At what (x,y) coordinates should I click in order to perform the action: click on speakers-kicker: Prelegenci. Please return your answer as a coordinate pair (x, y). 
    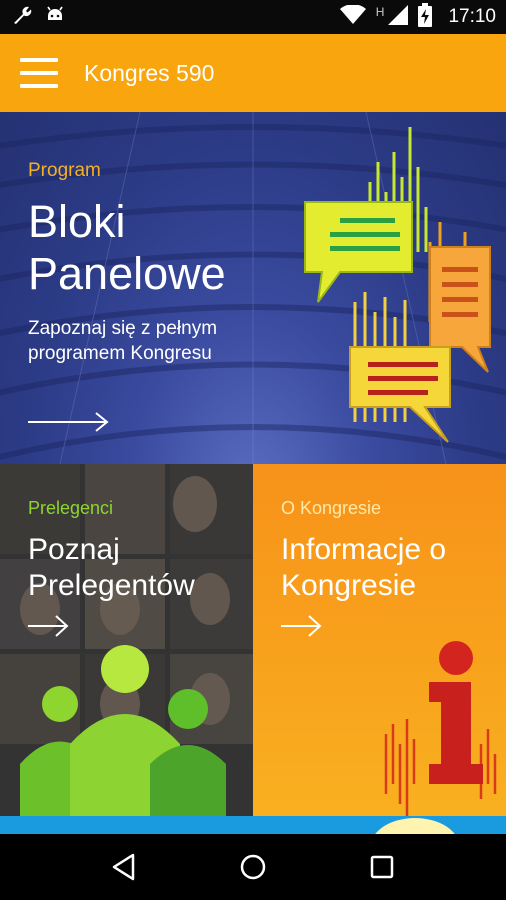
    Looking at the image, I should click on (71, 508).